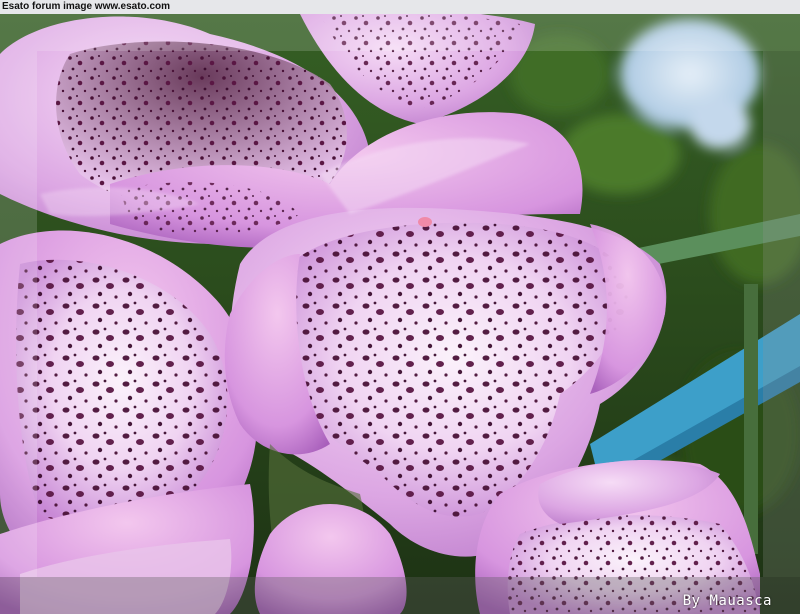 This screenshot has height=614, width=800. Describe the element at coordinates (727, 601) in the screenshot. I see `credit-text: By Mauasca` at that location.